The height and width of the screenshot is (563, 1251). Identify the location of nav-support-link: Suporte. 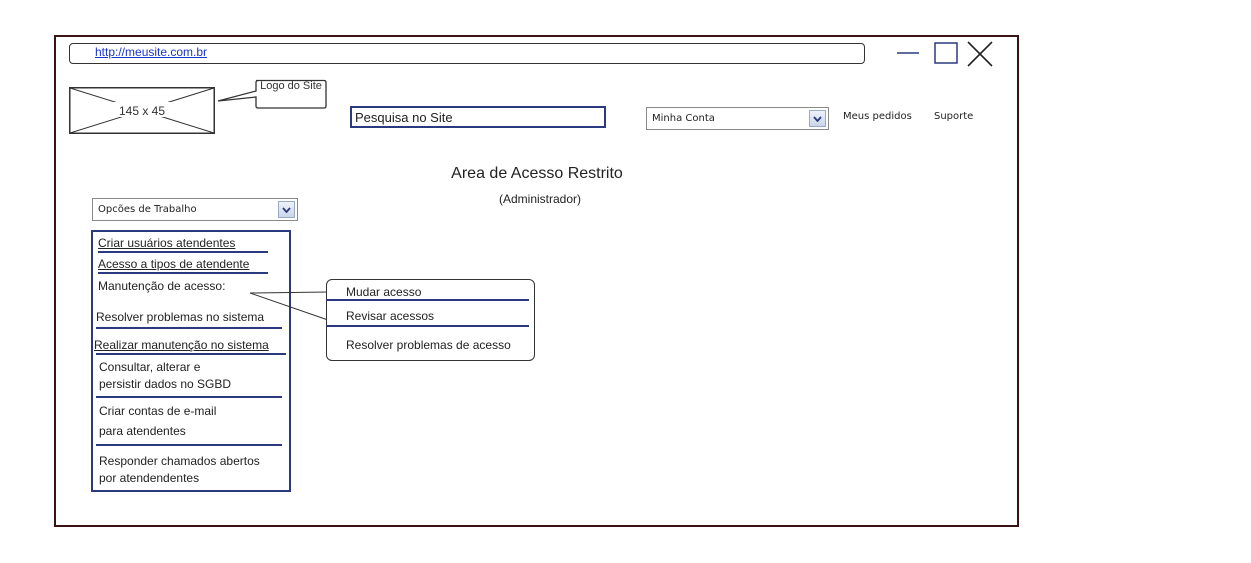
(953, 116).